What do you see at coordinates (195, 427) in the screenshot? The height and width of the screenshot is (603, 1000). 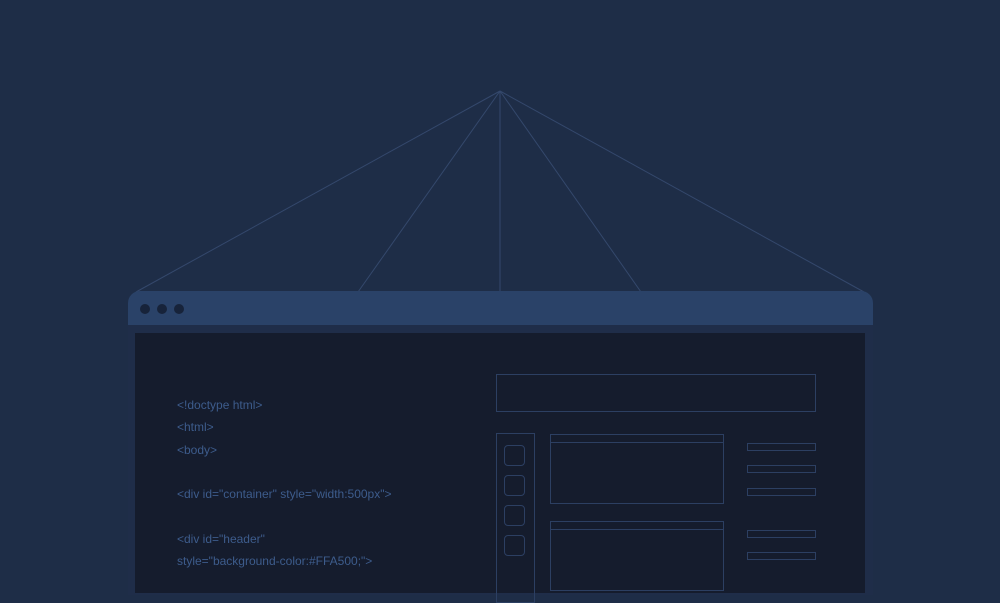 I see `code-line: <html>` at bounding box center [195, 427].